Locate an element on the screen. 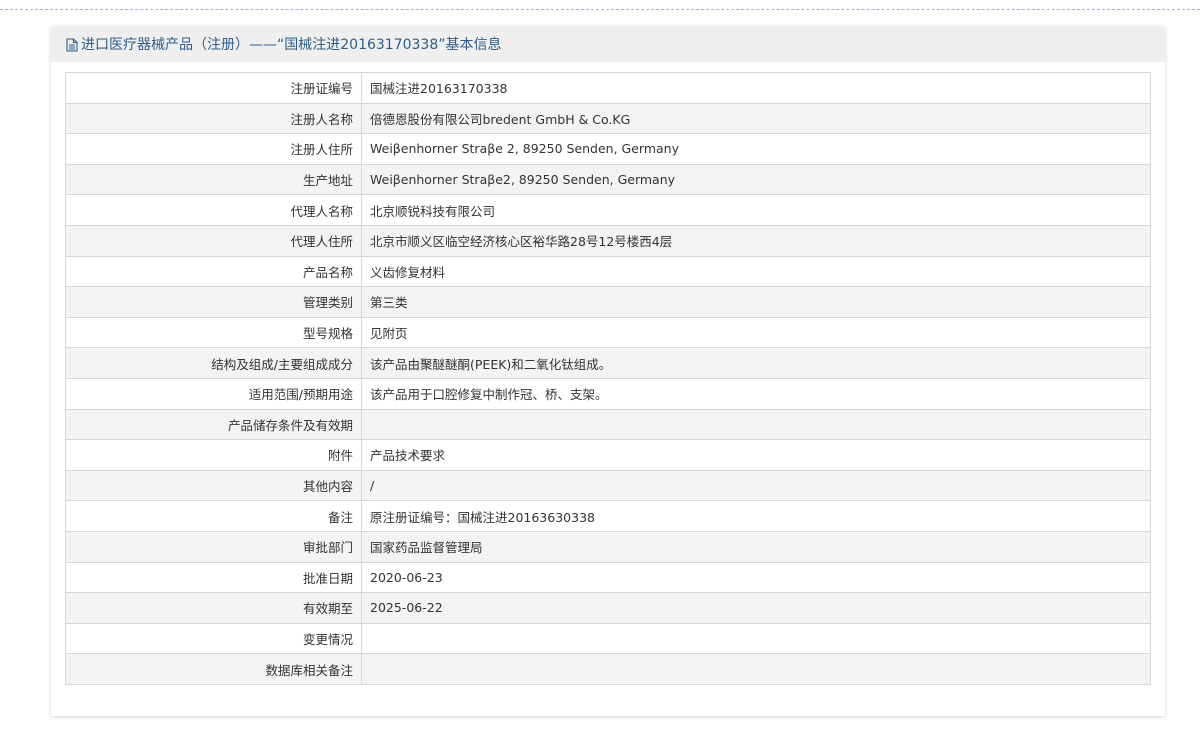  table-row: 管理类别 第三类 is located at coordinates (608, 302).